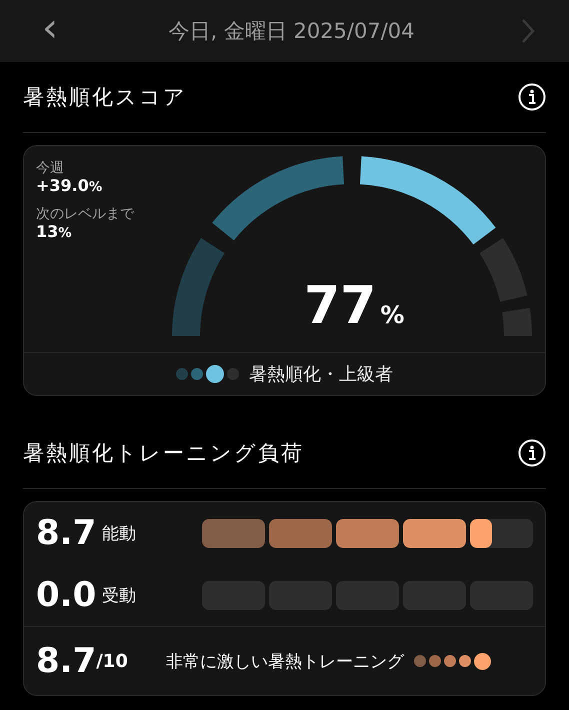 This screenshot has height=710, width=569. I want to click on load-value: 0.0, so click(67, 595).